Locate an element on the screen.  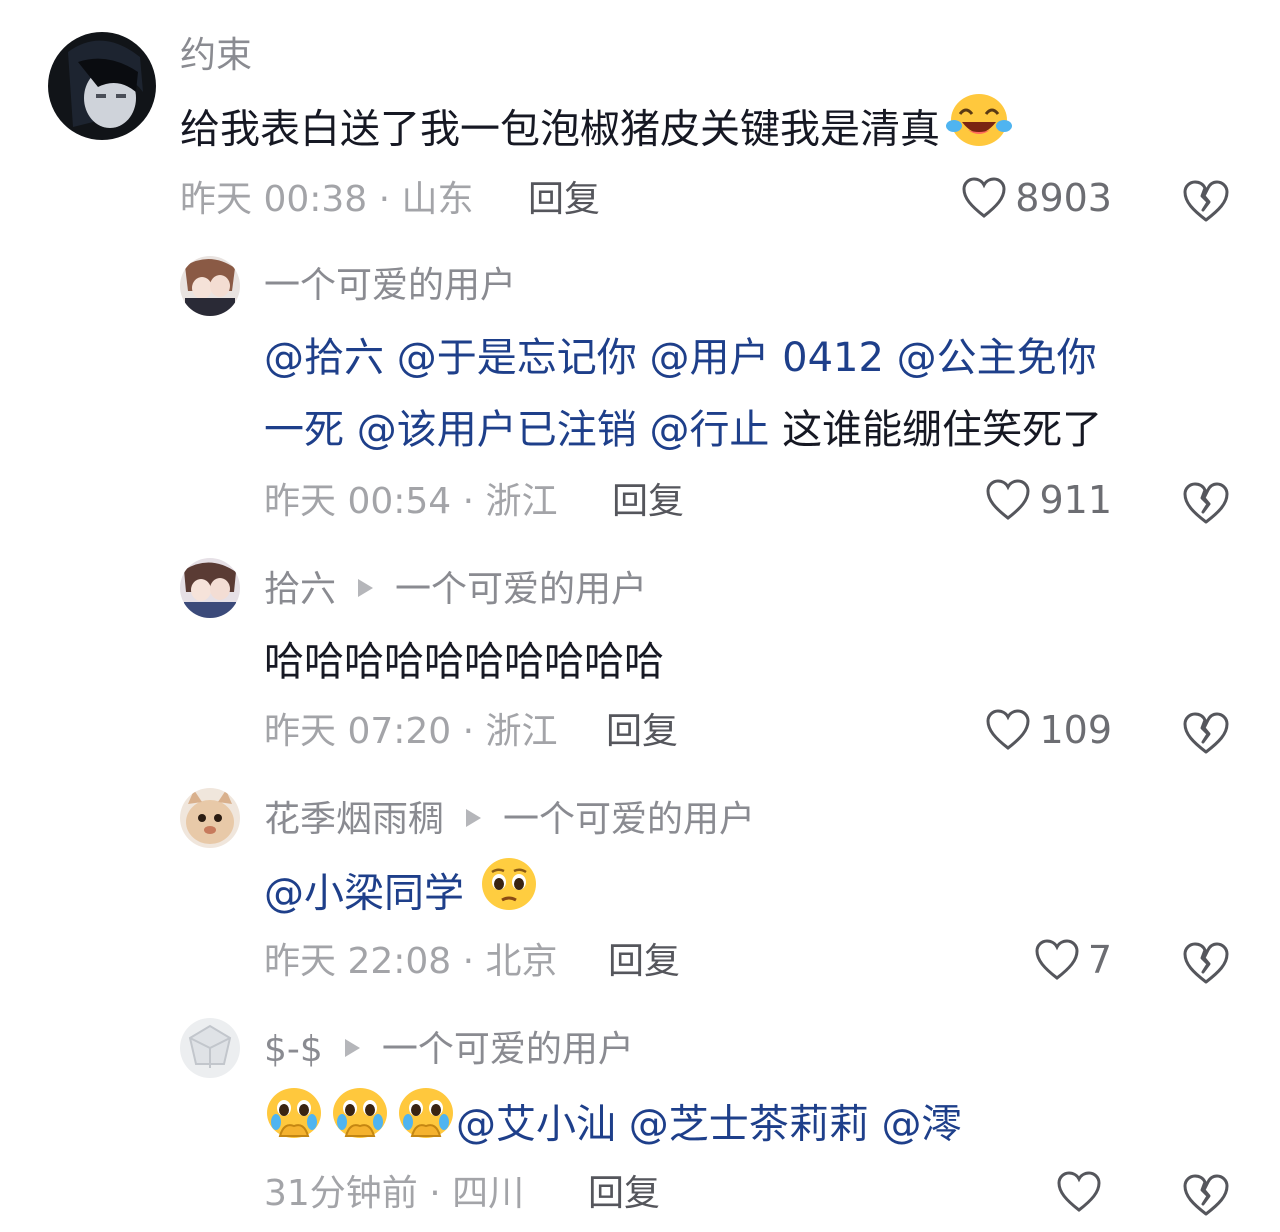
mention-link: @该用户已注销 is located at coordinates (503, 430).